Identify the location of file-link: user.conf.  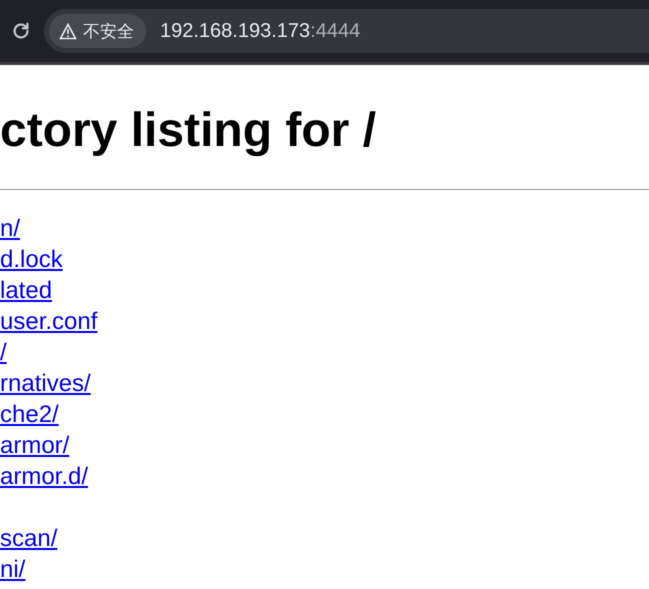
(49, 321).